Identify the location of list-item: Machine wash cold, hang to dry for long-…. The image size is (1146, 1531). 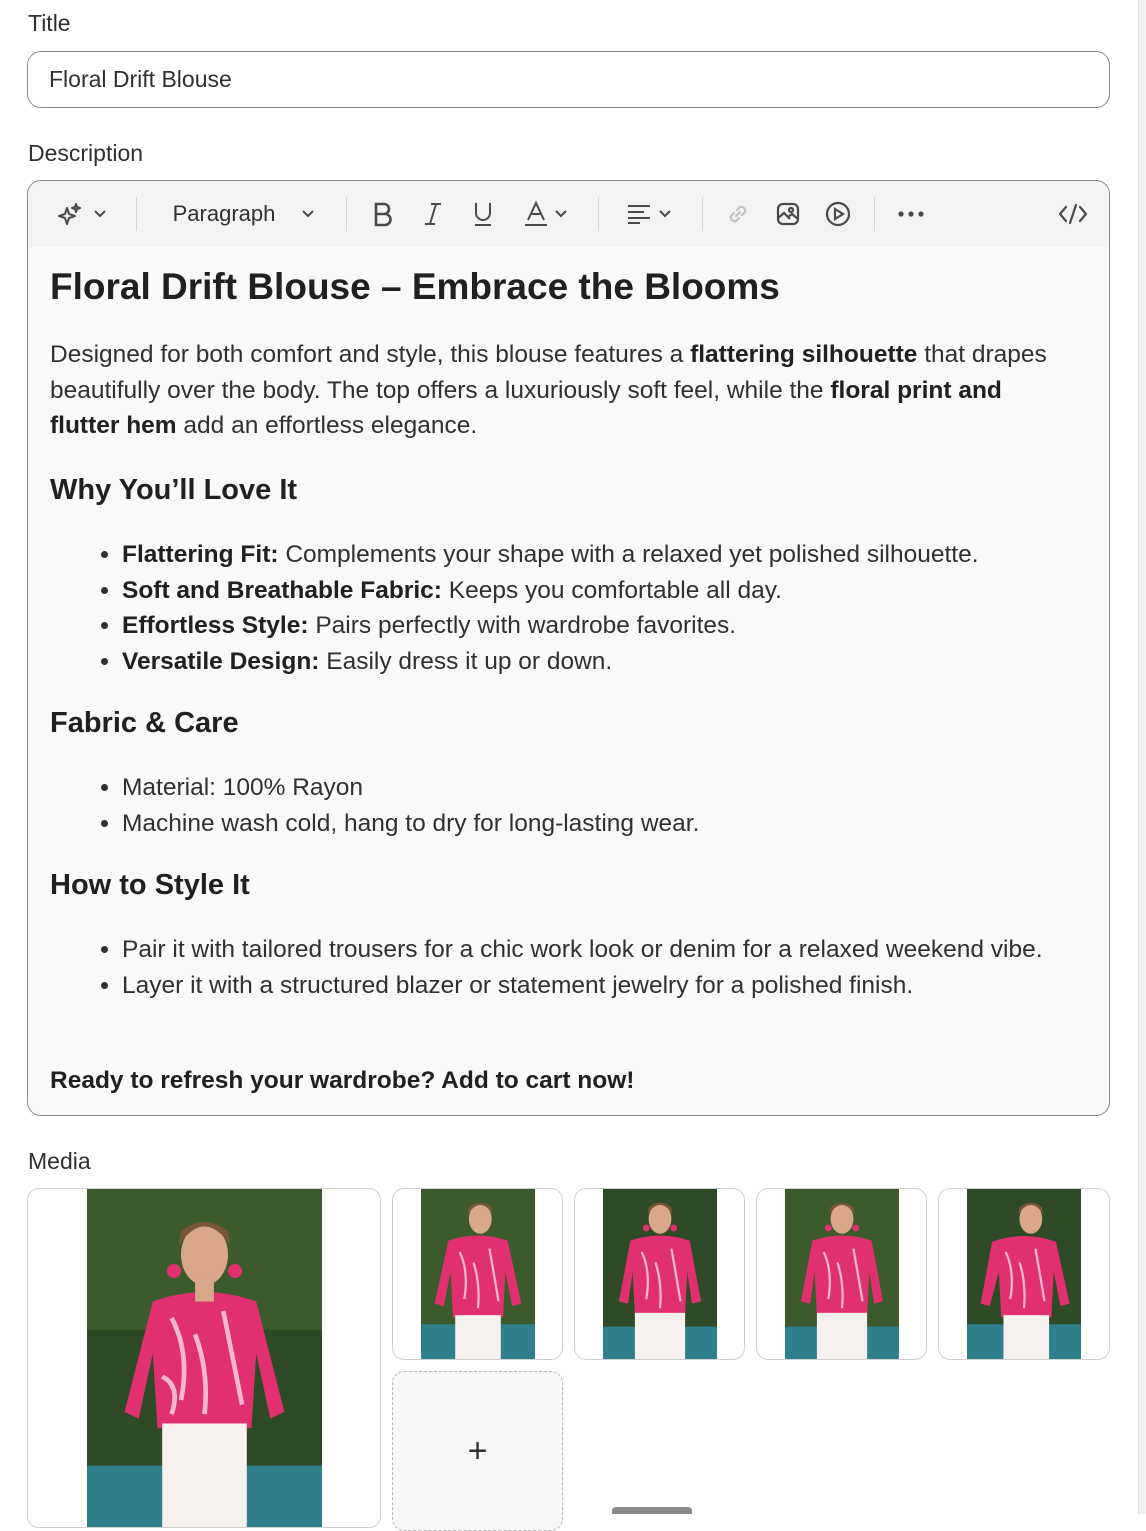
(602, 824).